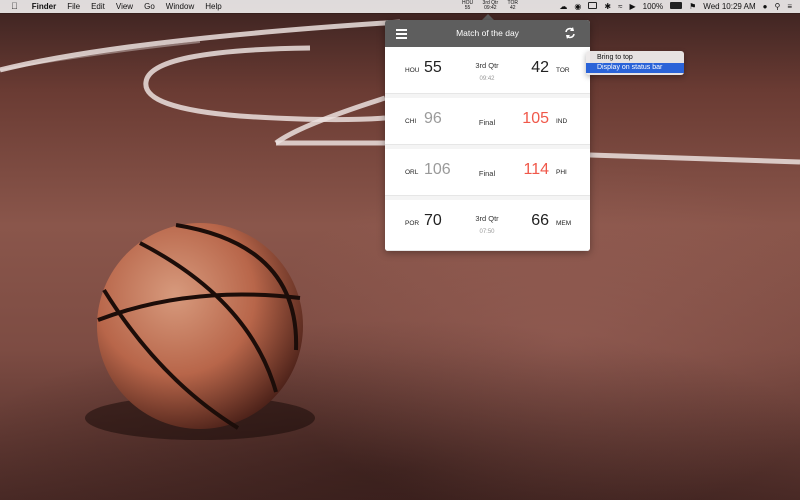  I want to click on status-clock: 09:42, so click(490, 8).